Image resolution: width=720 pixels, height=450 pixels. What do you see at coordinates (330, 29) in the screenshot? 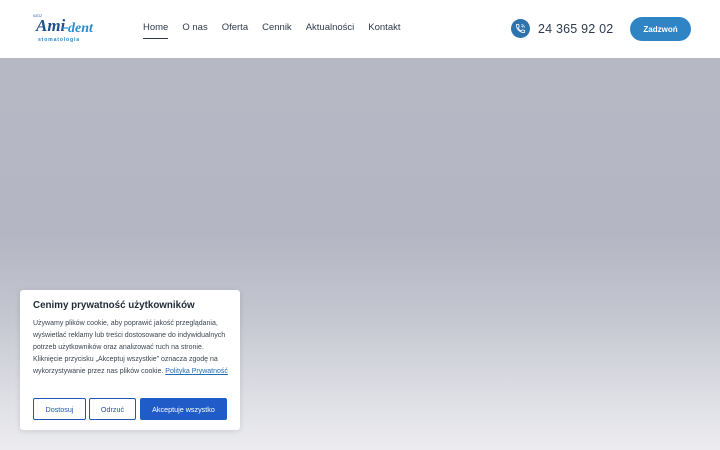
I see `nav-item-aktualnosci: Aktualności` at bounding box center [330, 29].